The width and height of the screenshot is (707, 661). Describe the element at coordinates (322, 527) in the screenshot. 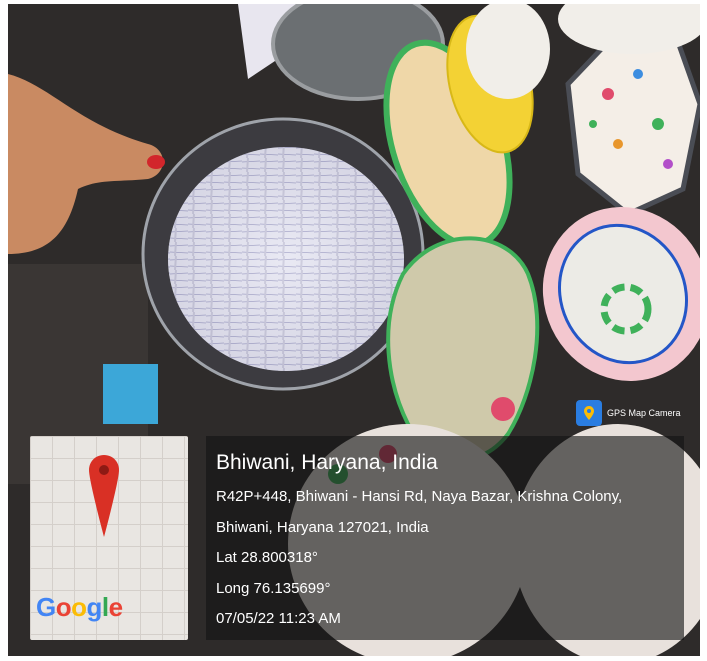

I see `address-line-2: Bhiwani, Haryana 127021, India` at that location.